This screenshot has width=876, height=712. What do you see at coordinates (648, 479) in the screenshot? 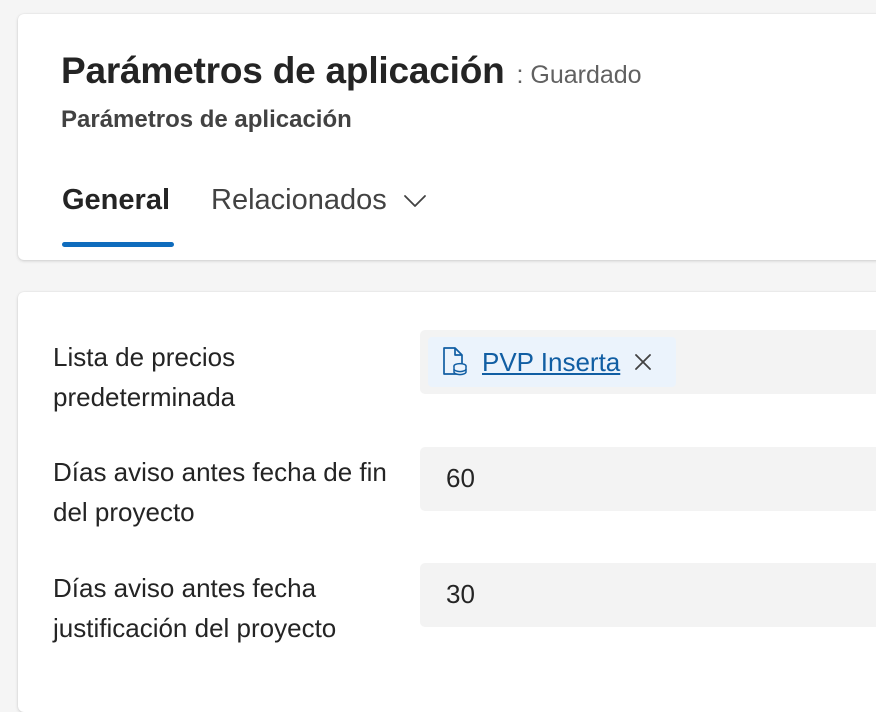
I see `days-before-end-input: 60` at bounding box center [648, 479].